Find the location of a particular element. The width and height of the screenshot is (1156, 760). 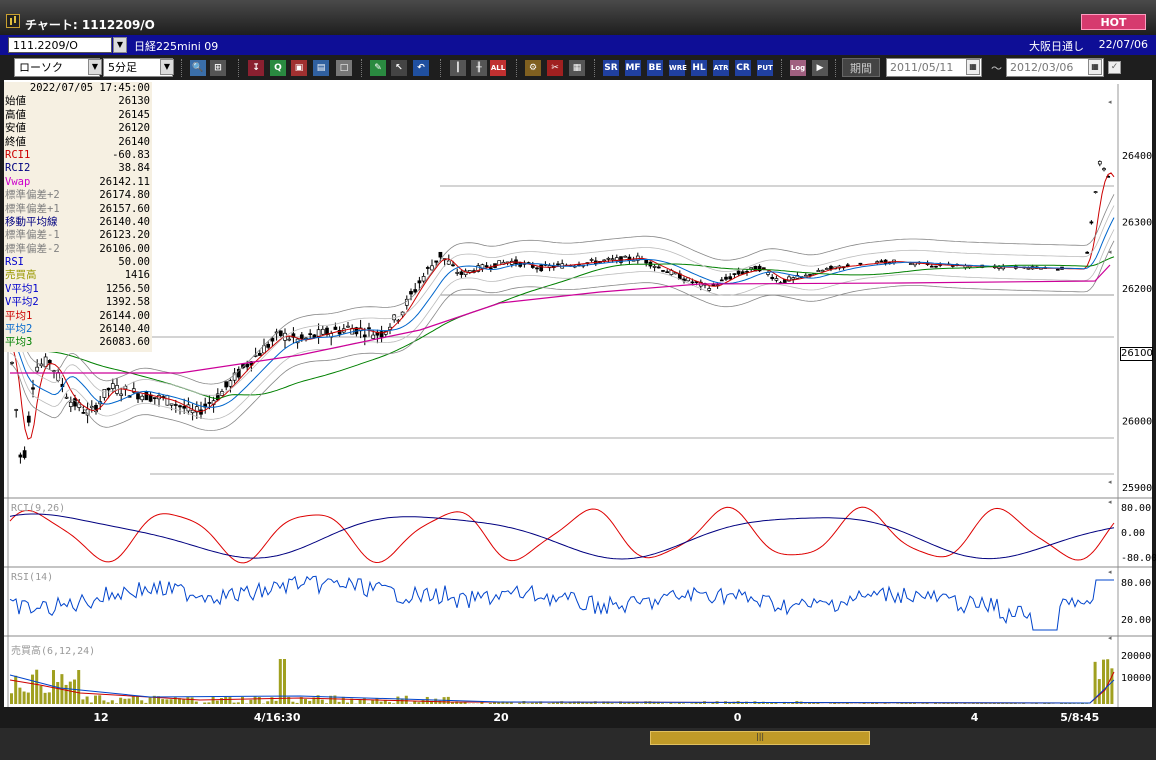

info-row: RCI1 -60.83 is located at coordinates (78, 155).